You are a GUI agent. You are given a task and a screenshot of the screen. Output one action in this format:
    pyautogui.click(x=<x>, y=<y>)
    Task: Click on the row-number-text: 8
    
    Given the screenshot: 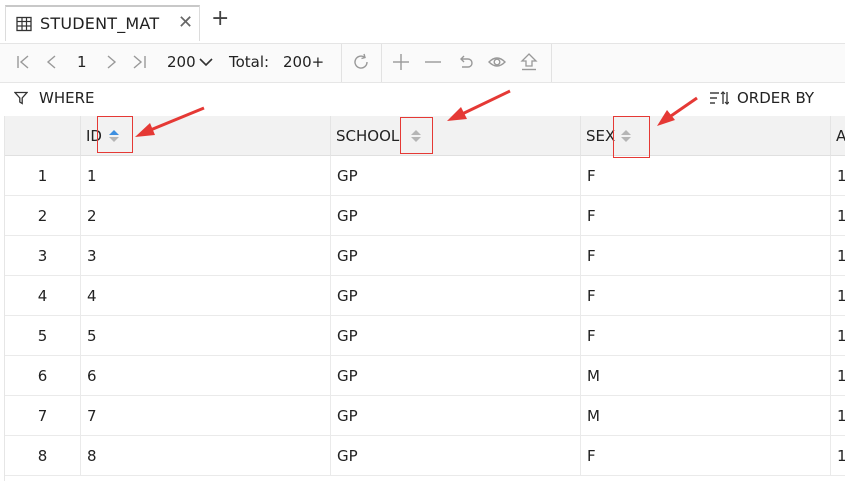 What is the action you would take?
    pyautogui.click(x=42, y=456)
    